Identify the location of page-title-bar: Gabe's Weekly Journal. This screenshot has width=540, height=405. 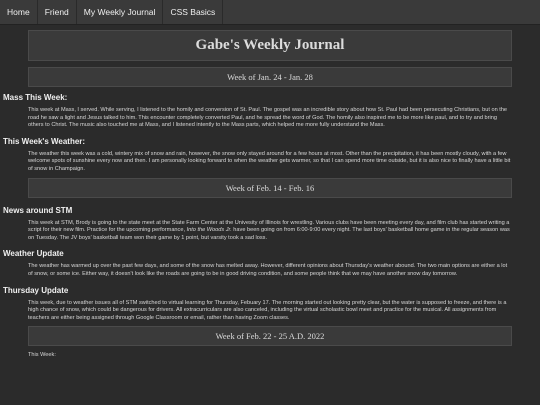
(270, 45).